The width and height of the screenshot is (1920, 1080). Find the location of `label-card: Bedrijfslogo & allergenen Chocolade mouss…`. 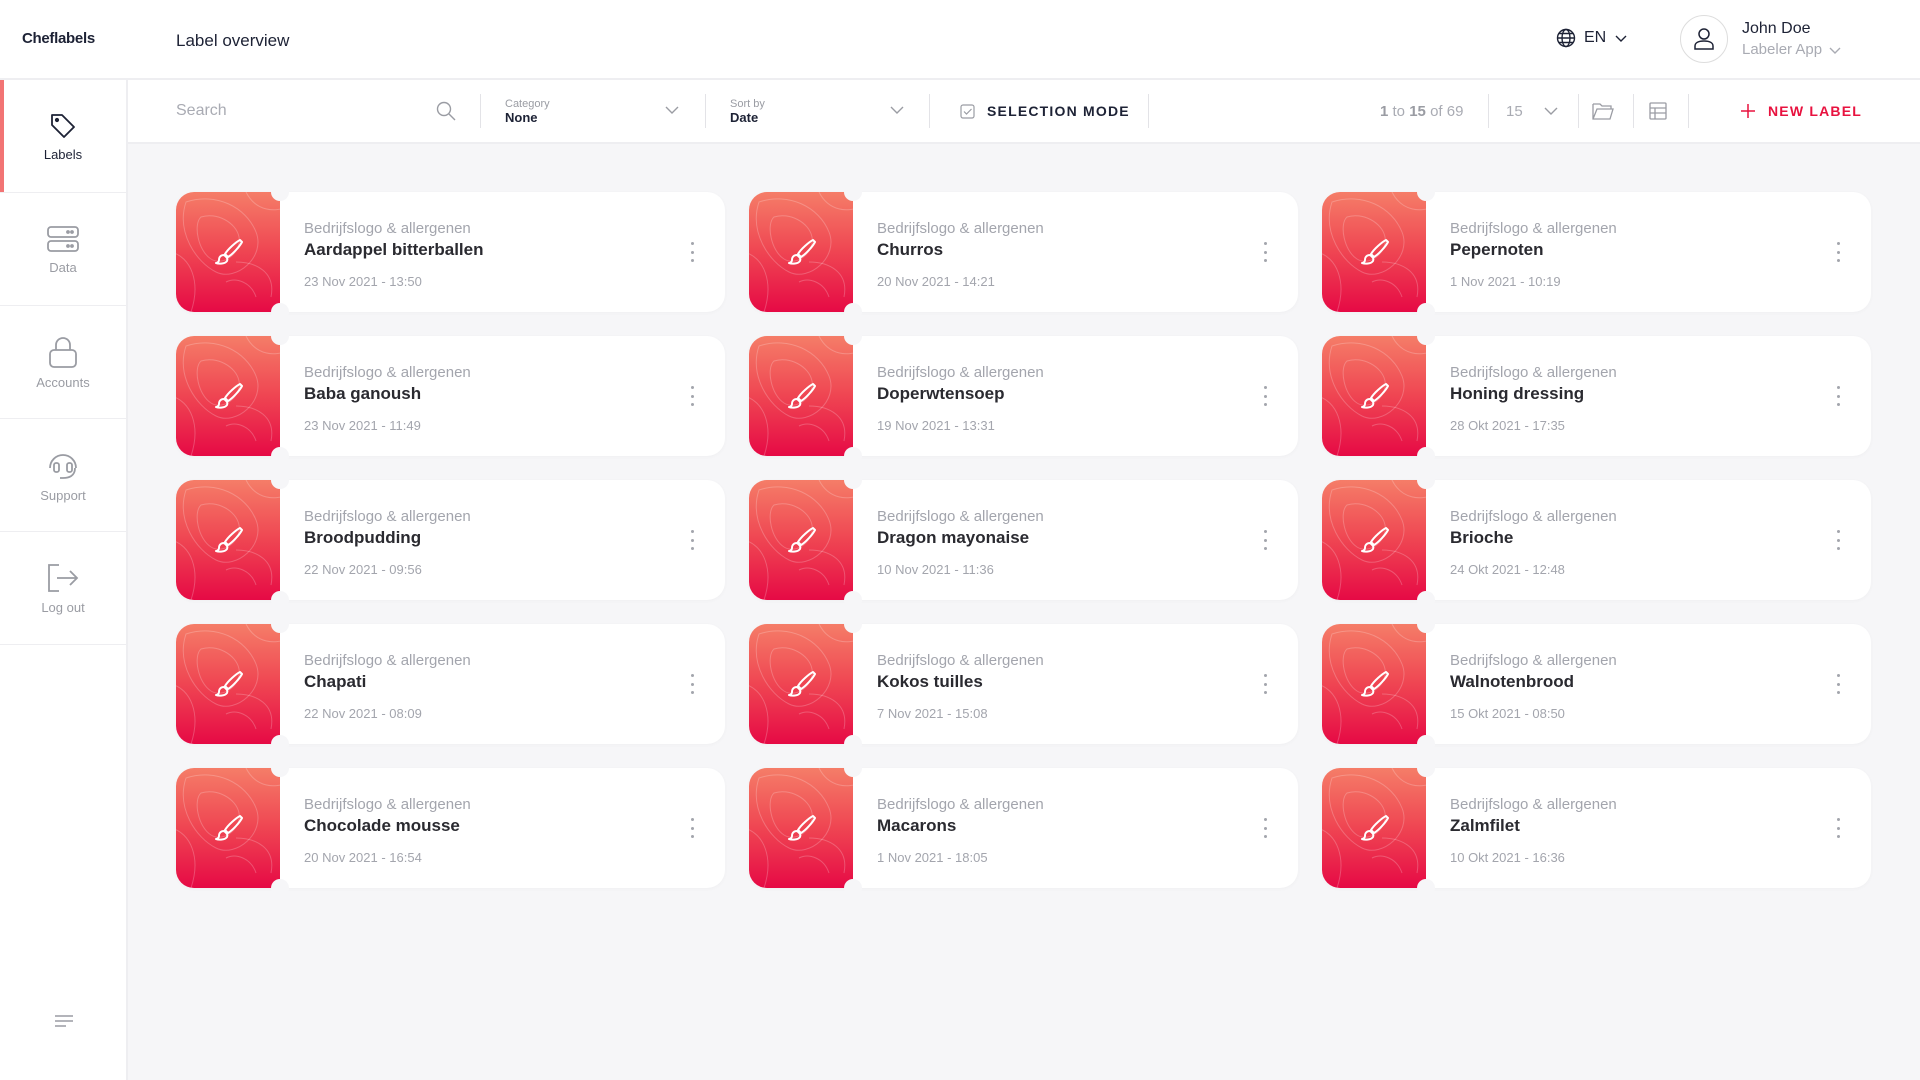

label-card: Bedrijfslogo & allergenen Chocolade mouss… is located at coordinates (450, 828).